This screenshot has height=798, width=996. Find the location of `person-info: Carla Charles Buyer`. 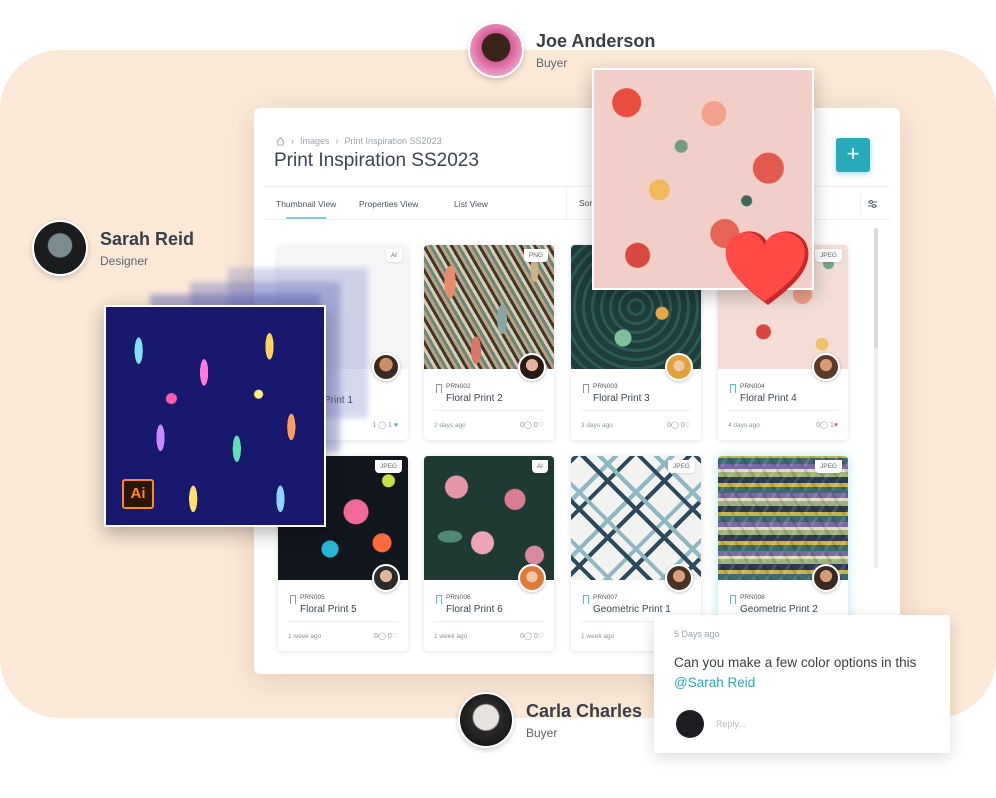

person-info: Carla Charles Buyer is located at coordinates (584, 720).